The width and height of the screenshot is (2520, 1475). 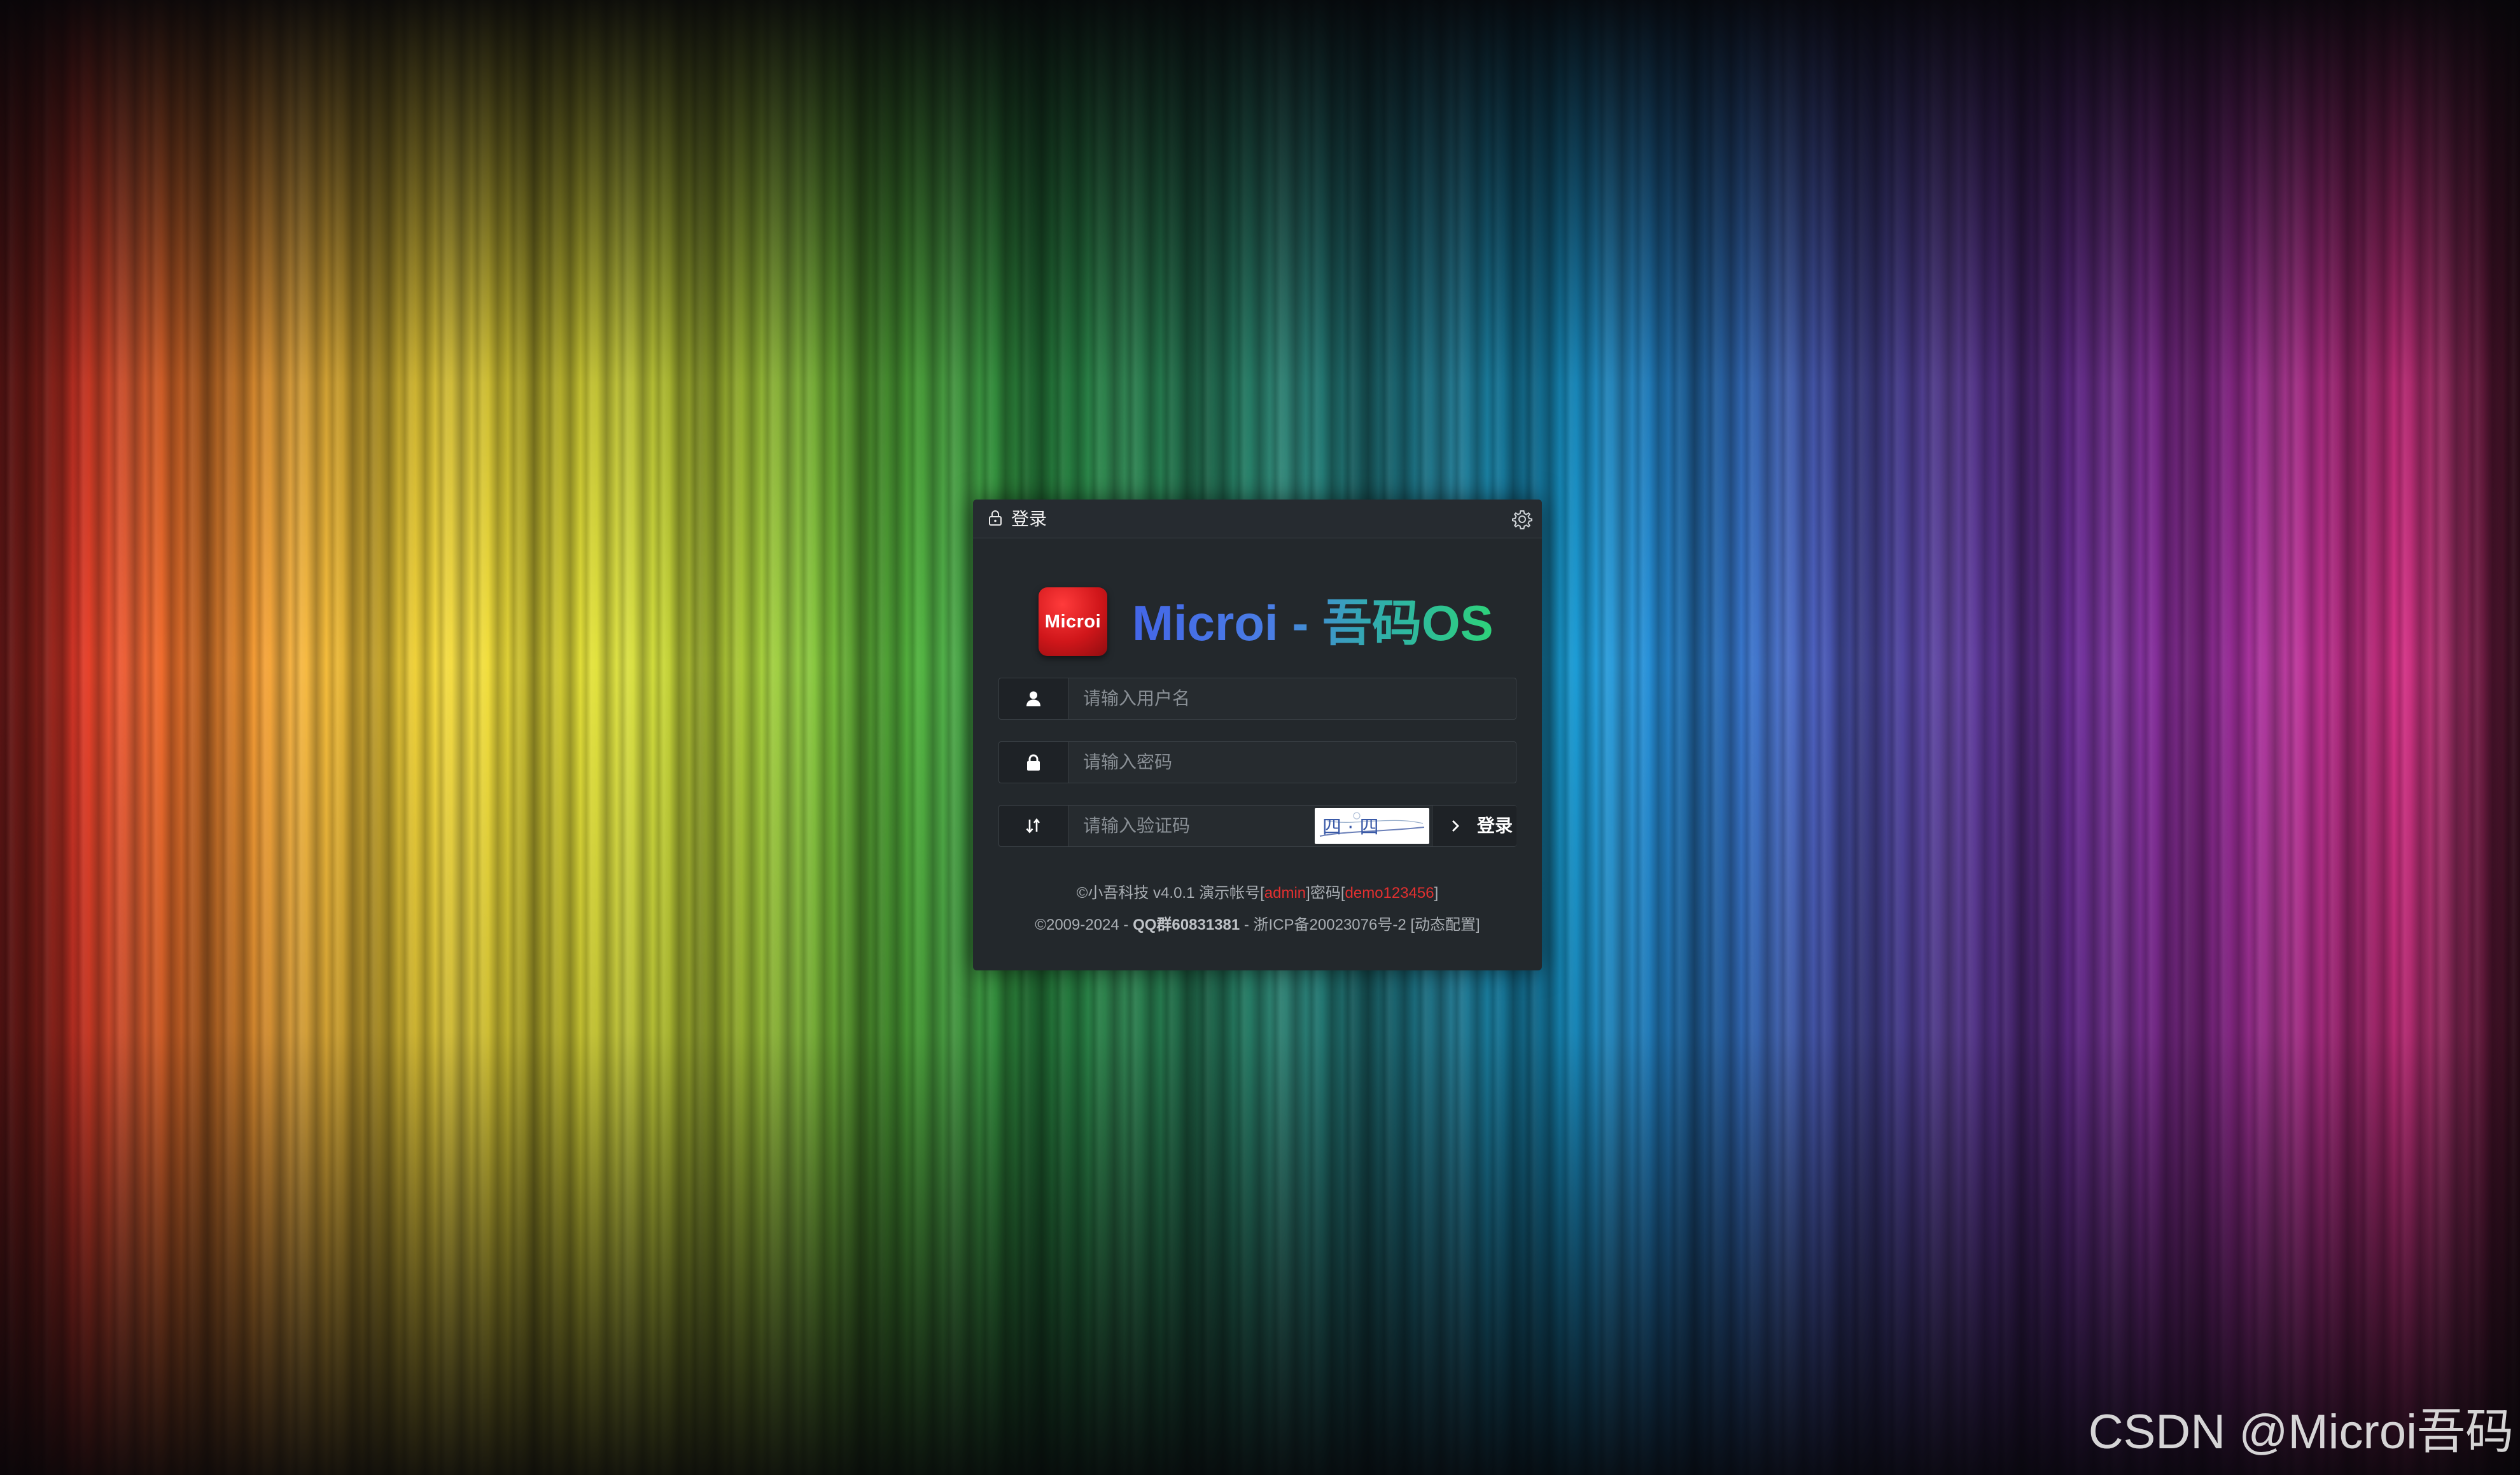 What do you see at coordinates (1522, 519) in the screenshot?
I see `gear-icon` at bounding box center [1522, 519].